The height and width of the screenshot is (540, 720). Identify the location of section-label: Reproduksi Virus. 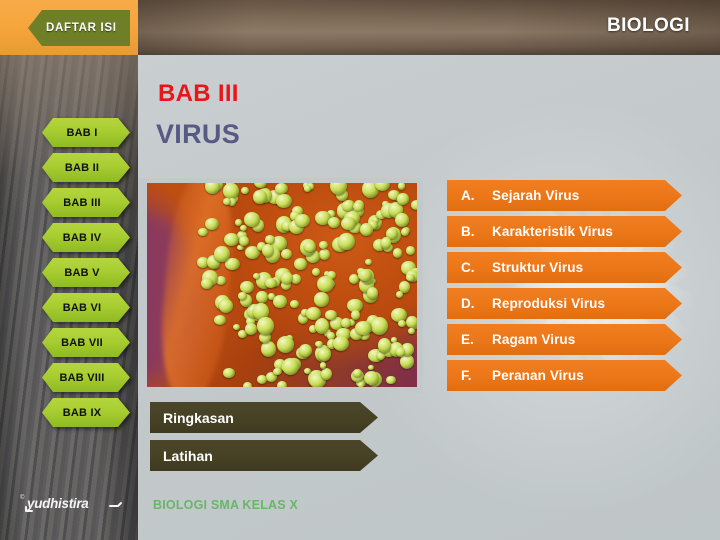
(549, 303).